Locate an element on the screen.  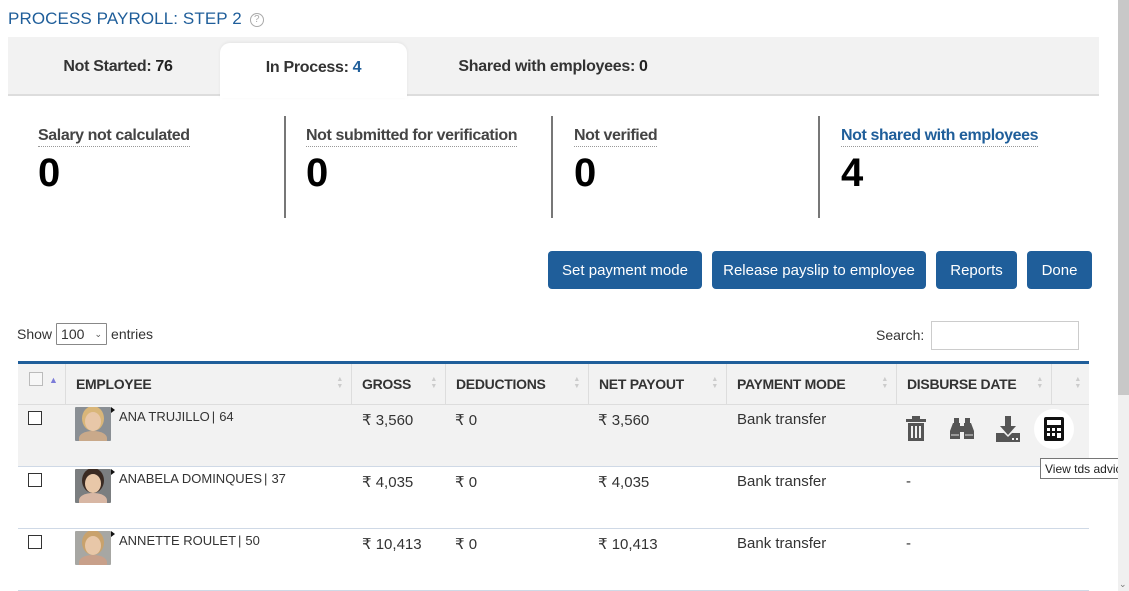
column-header-deductions: DEDUCTIONS ▲ ▼ is located at coordinates (516, 384).